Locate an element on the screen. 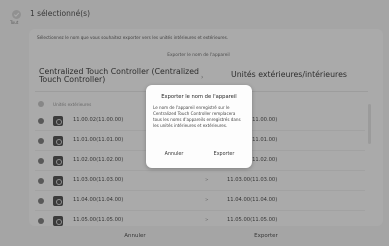 The image size is (389, 246). dialog-export-button: Exporter is located at coordinates (224, 154).